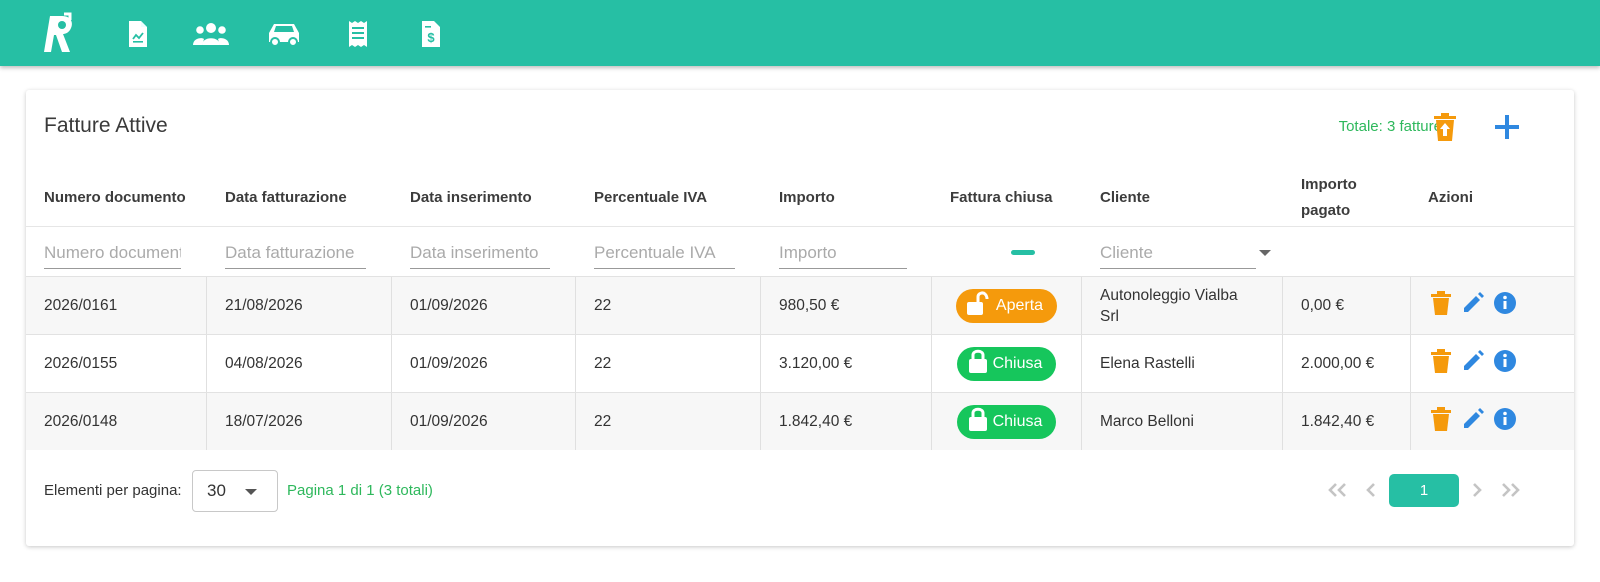  What do you see at coordinates (295, 253) in the screenshot?
I see `filter-data-fatturazione-input` at bounding box center [295, 253].